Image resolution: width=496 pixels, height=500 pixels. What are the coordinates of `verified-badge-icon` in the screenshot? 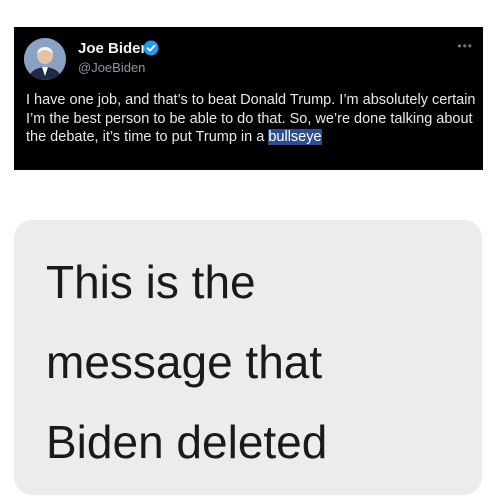 It's located at (151, 48).